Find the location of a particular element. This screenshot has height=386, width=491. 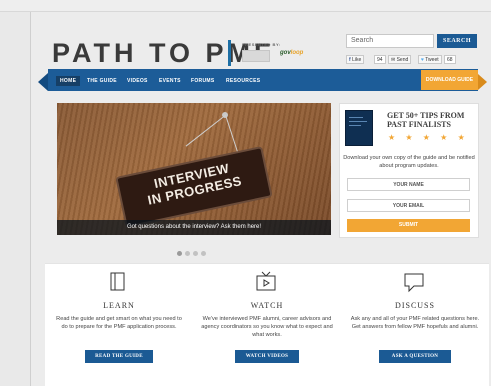

send-button: ✉ Send is located at coordinates (400, 59).